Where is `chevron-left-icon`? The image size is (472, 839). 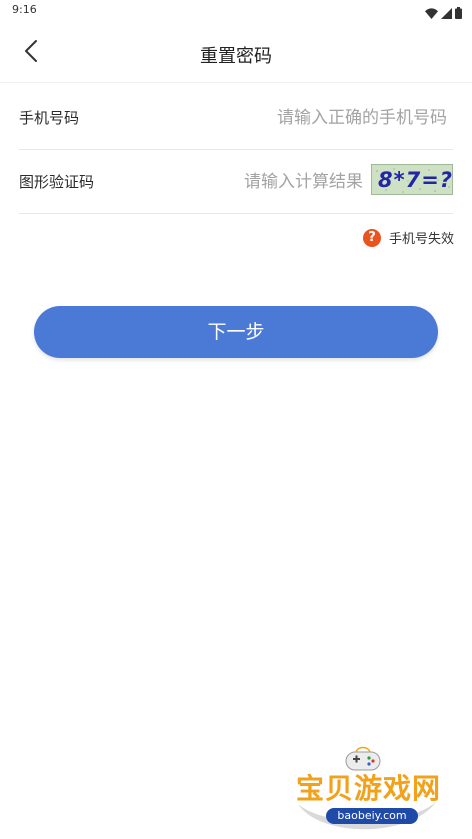 chevron-left-icon is located at coordinates (31, 53).